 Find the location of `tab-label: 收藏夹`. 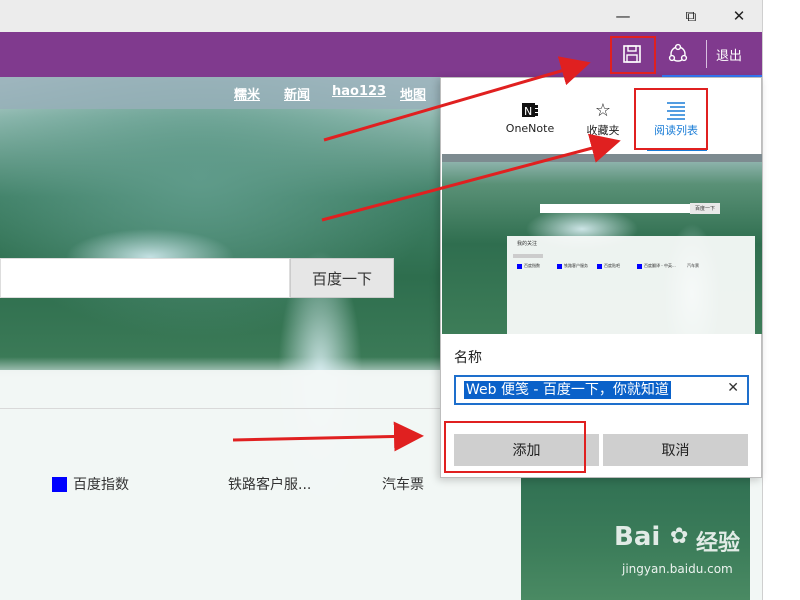

tab-label: 收藏夹 is located at coordinates (603, 130).